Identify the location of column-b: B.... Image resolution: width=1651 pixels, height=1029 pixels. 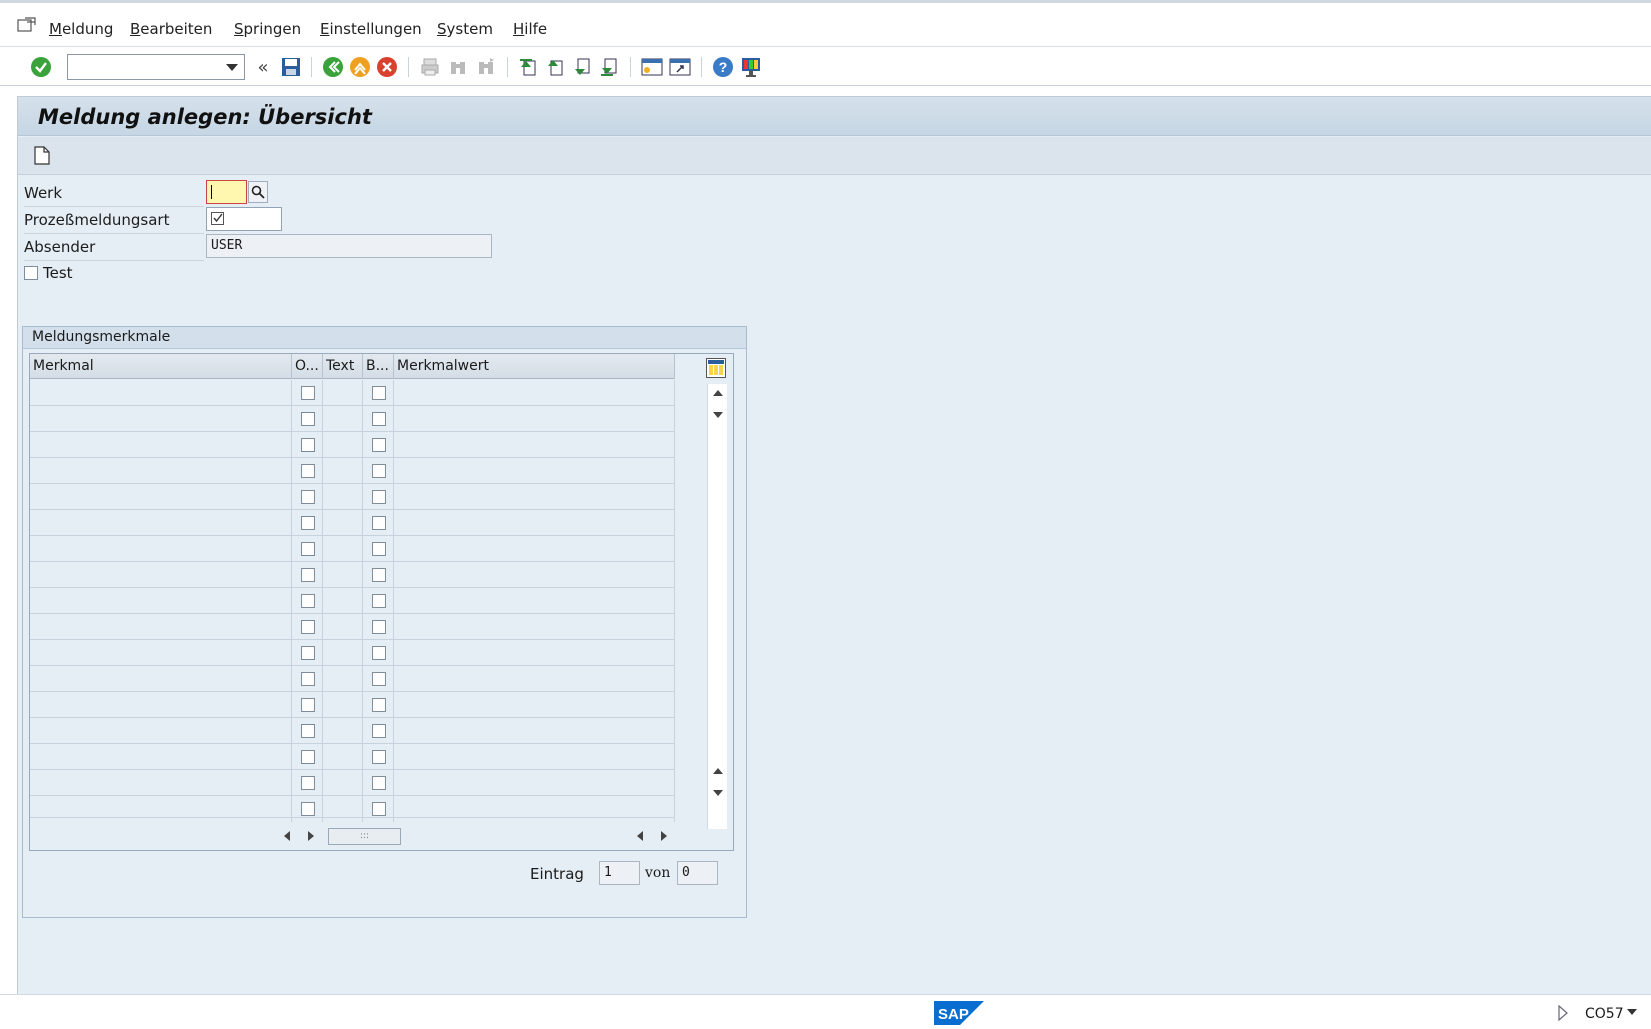
(378, 366).